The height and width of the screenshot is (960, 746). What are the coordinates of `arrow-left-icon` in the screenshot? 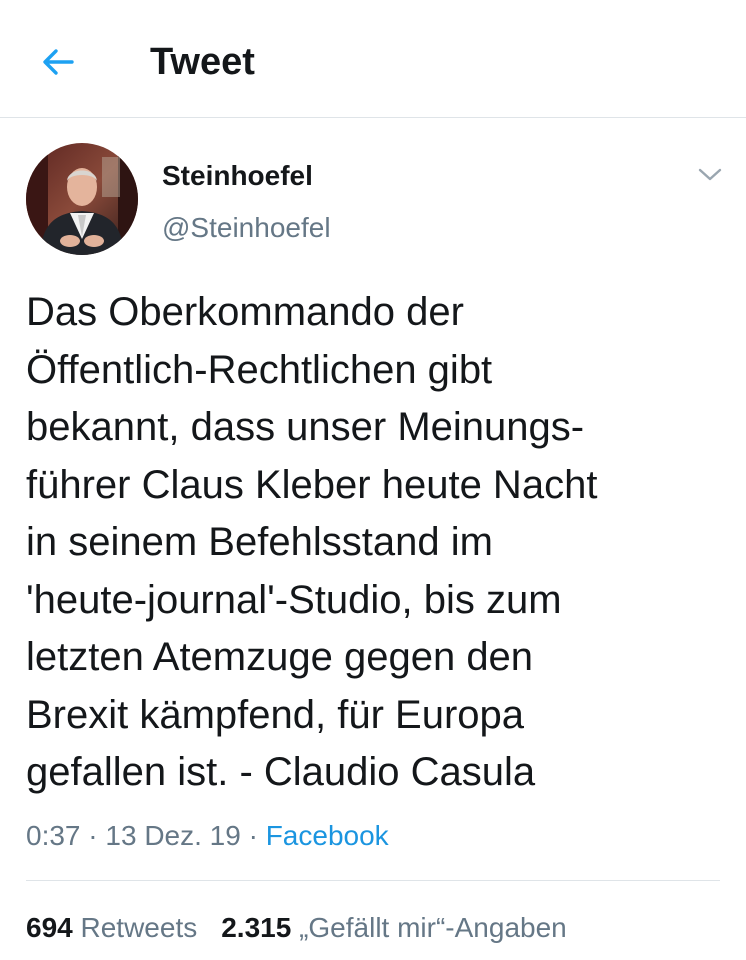 It's located at (58, 62).